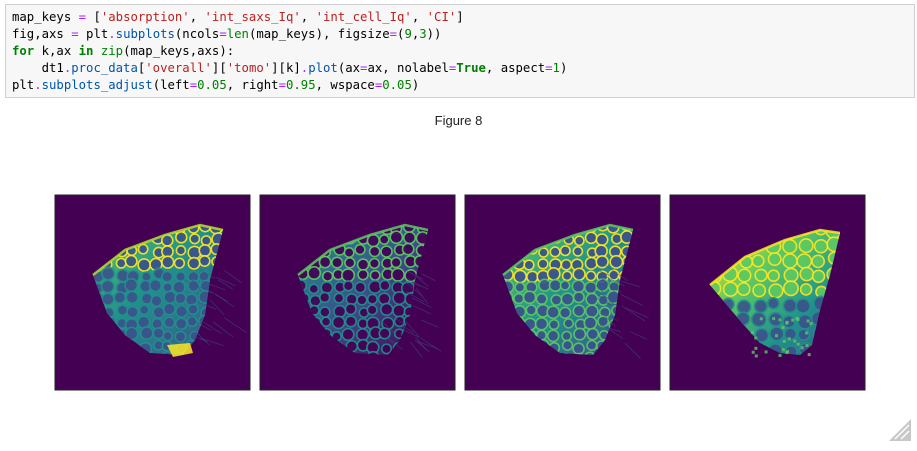  What do you see at coordinates (93, 17) in the screenshot?
I see `code-token: [` at bounding box center [93, 17].